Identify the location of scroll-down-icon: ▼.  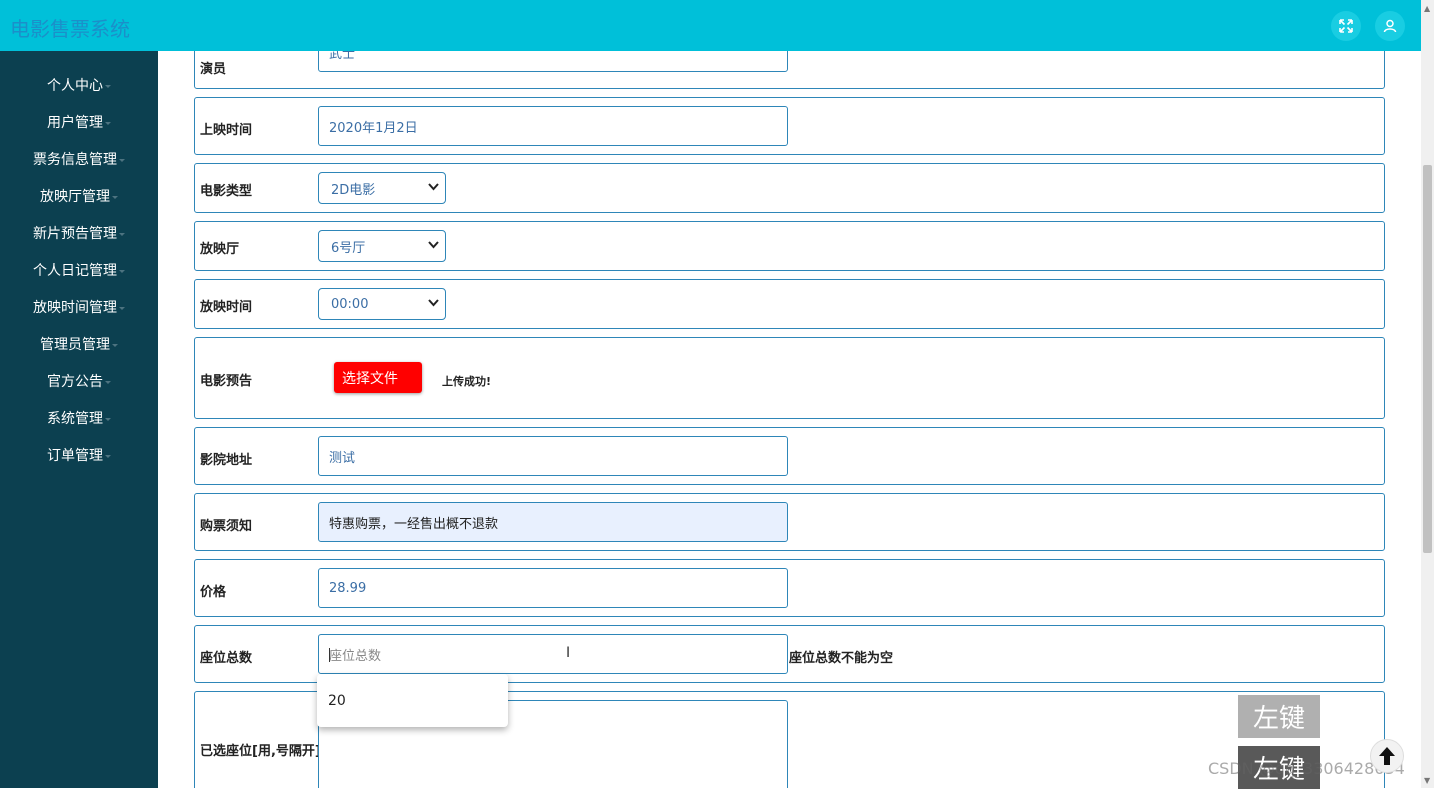
(1427, 780).